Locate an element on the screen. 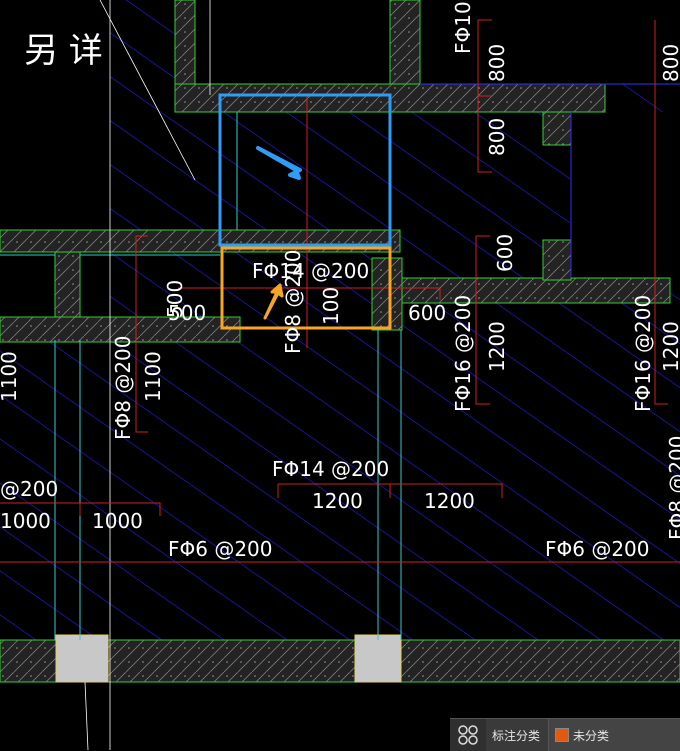 The height and width of the screenshot is (751, 680). svg-text: 500 is located at coordinates (187, 313).